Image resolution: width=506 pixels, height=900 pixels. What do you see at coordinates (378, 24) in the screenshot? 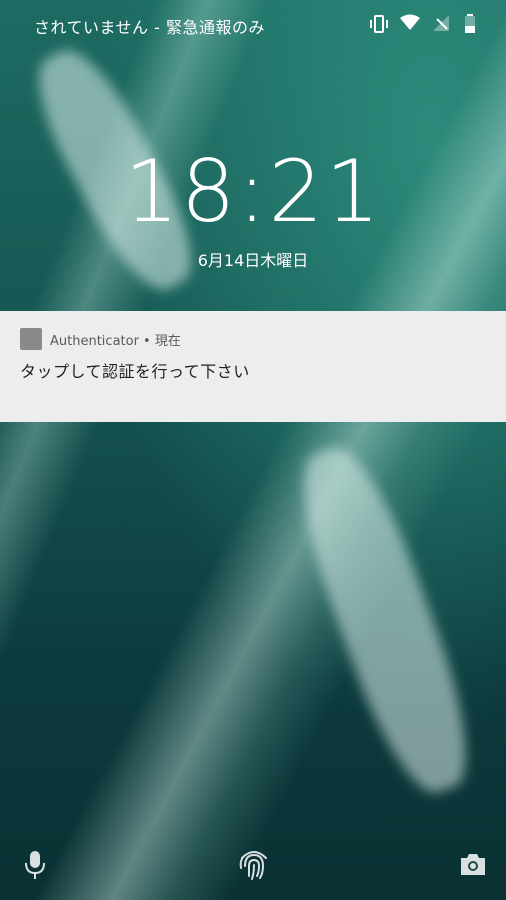
I see `vibrate-icon` at bounding box center [378, 24].